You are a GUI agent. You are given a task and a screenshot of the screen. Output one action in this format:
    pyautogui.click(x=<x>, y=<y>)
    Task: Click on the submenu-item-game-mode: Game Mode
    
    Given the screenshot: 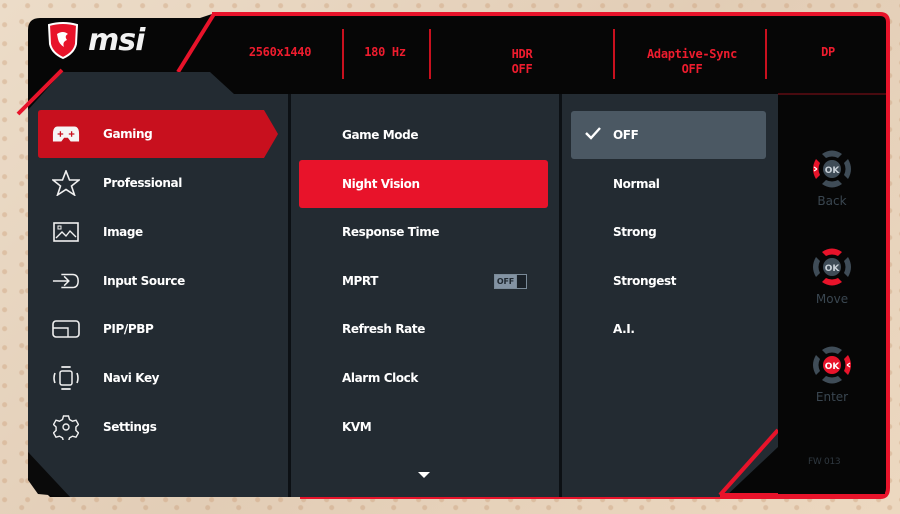 What is the action you would take?
    pyautogui.click(x=423, y=135)
    